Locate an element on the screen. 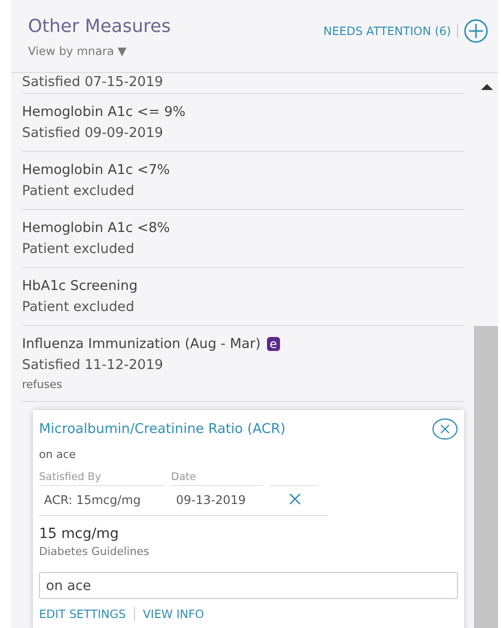  close-icon is located at coordinates (445, 429).